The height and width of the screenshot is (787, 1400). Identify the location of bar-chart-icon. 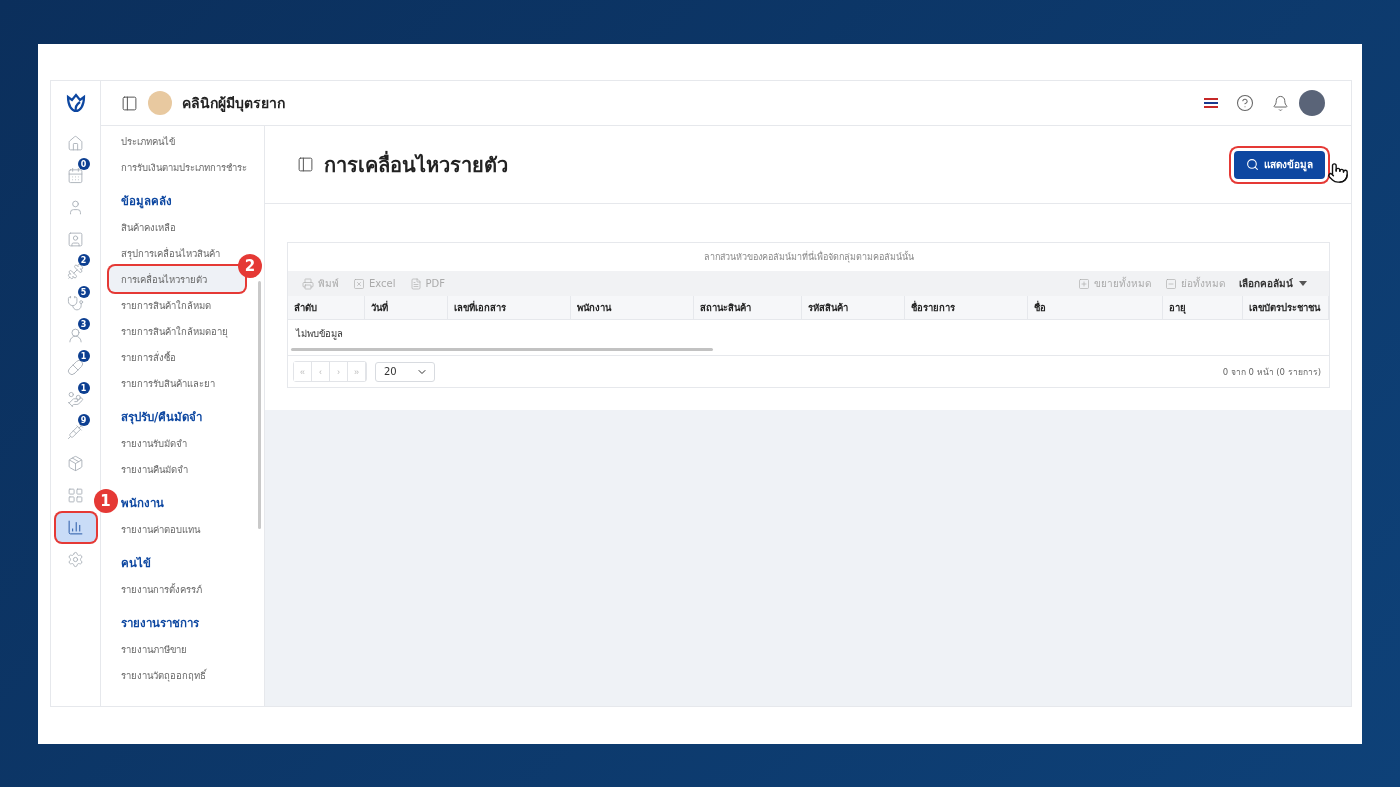
(75, 527).